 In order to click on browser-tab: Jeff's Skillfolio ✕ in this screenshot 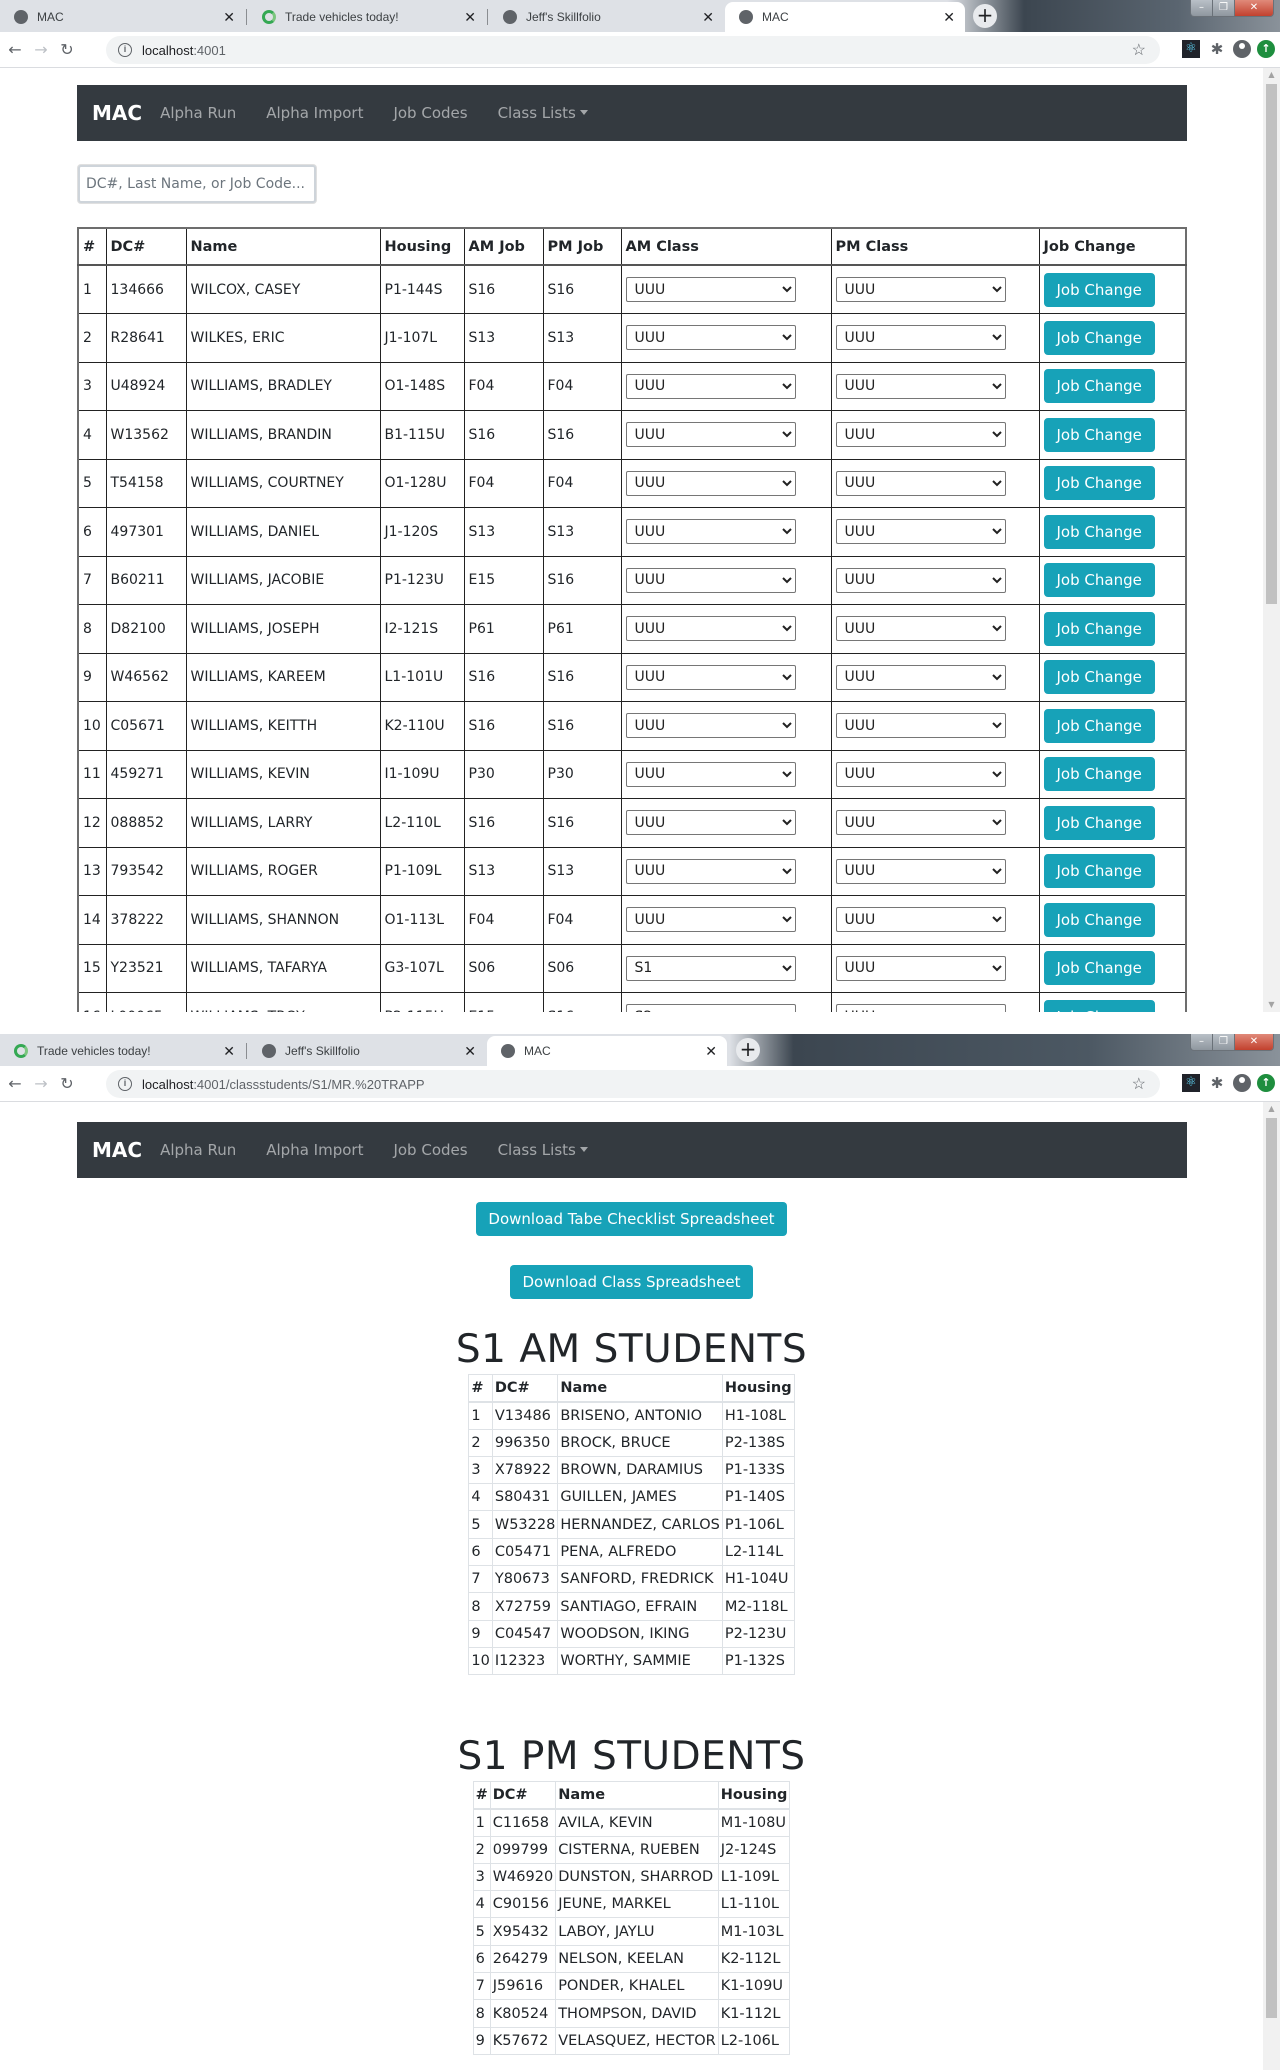, I will do `click(606, 17)`.